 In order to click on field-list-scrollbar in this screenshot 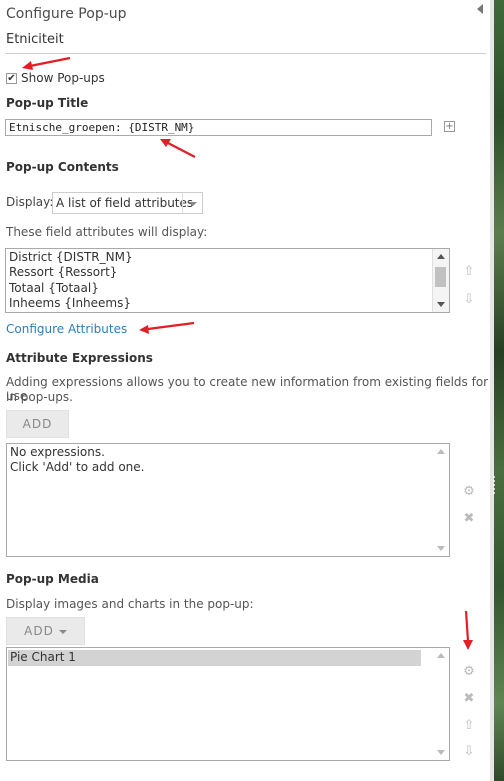, I will do `click(440, 280)`.